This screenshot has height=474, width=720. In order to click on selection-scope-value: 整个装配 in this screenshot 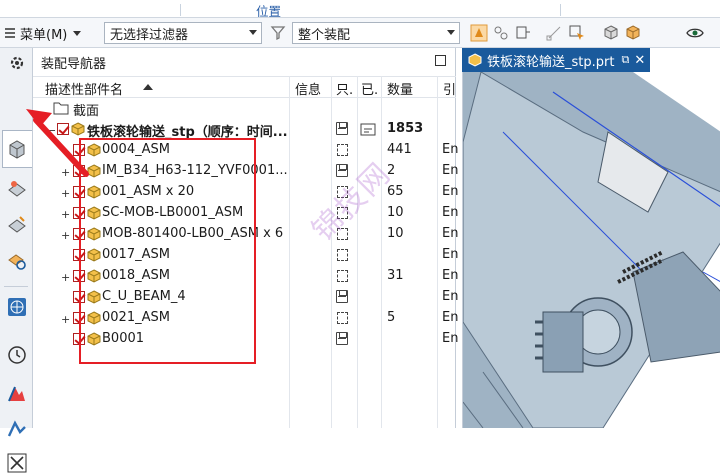, I will do `click(324, 35)`.